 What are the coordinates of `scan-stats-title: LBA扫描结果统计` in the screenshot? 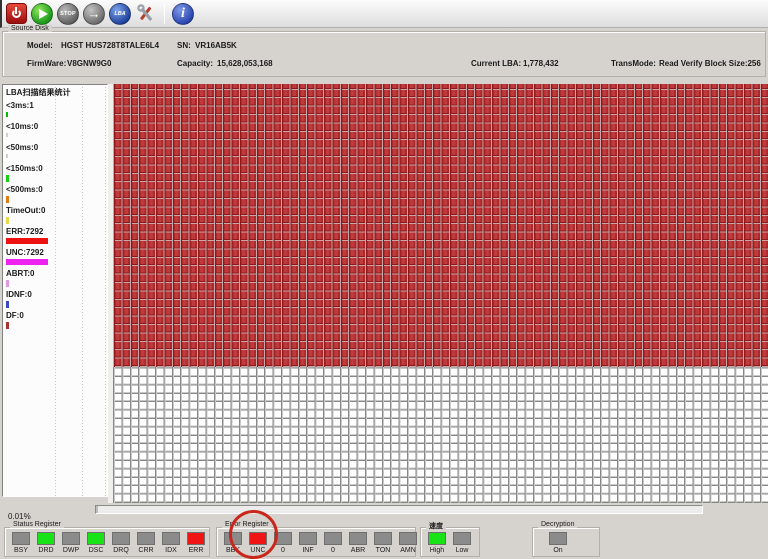 It's located at (38, 92).